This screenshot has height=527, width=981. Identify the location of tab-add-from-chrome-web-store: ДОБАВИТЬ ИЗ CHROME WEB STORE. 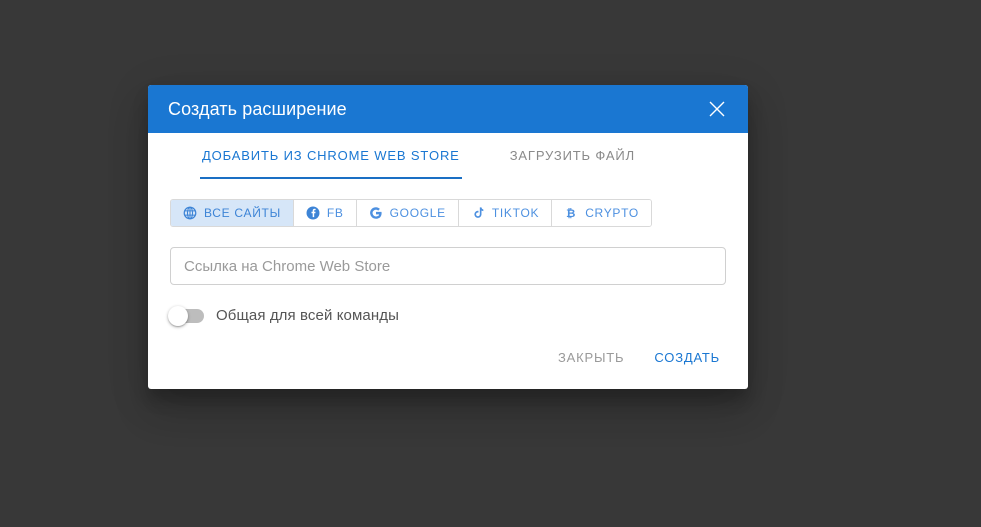
(331, 156).